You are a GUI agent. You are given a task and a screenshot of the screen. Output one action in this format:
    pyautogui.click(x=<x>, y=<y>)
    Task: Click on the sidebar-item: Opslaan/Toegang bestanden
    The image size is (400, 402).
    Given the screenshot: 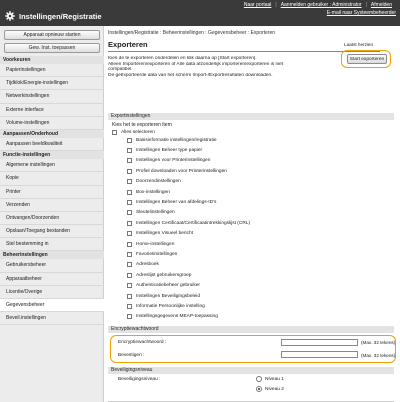 What is the action you would take?
    pyautogui.click(x=52, y=232)
    